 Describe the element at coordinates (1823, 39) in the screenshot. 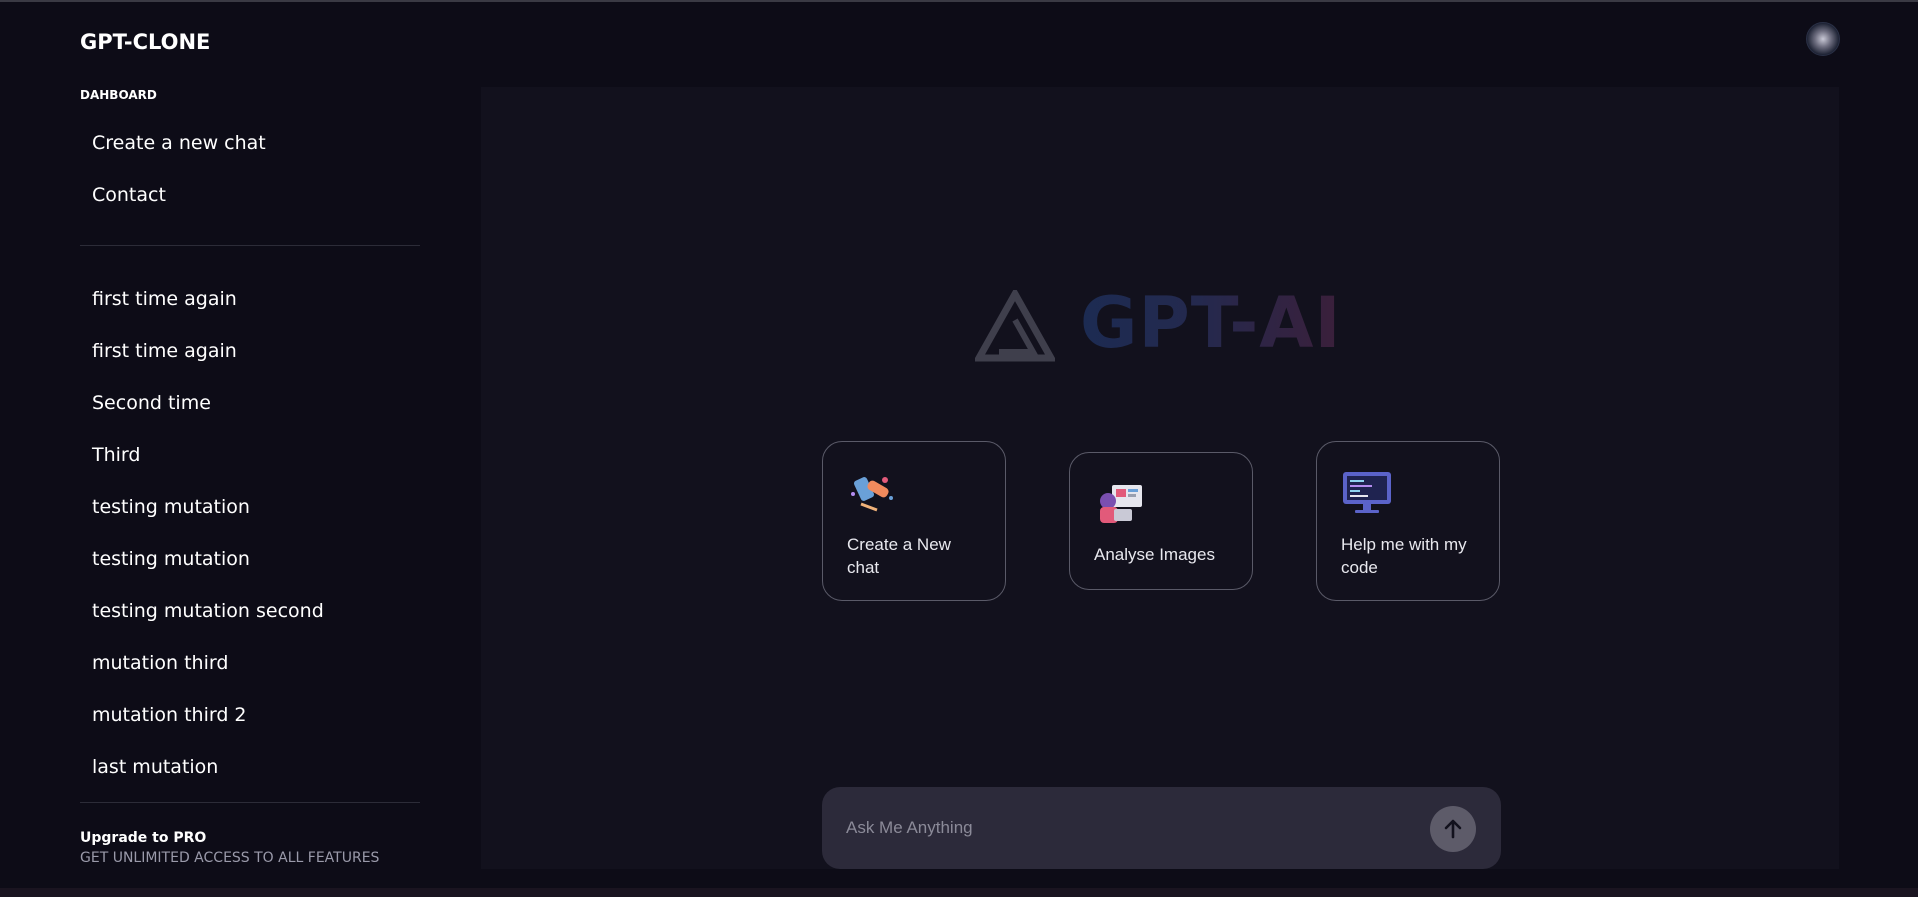

I see `user-avatar` at that location.